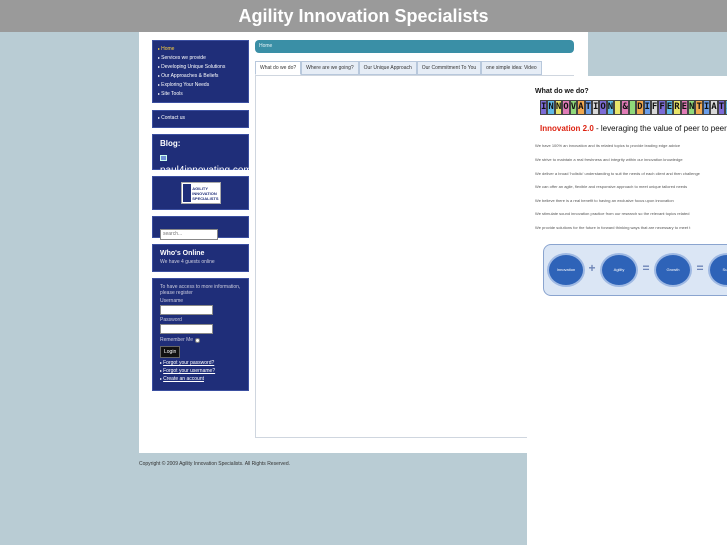 The image size is (727, 545). I want to click on remember-me-label: Remember Me, so click(177, 340).